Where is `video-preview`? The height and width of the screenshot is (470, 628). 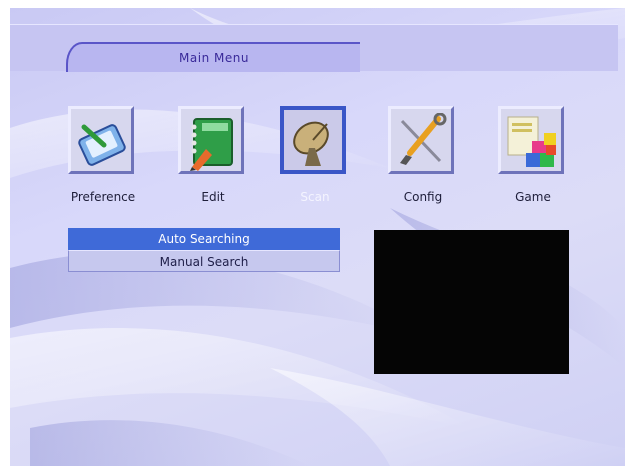 video-preview is located at coordinates (471, 302).